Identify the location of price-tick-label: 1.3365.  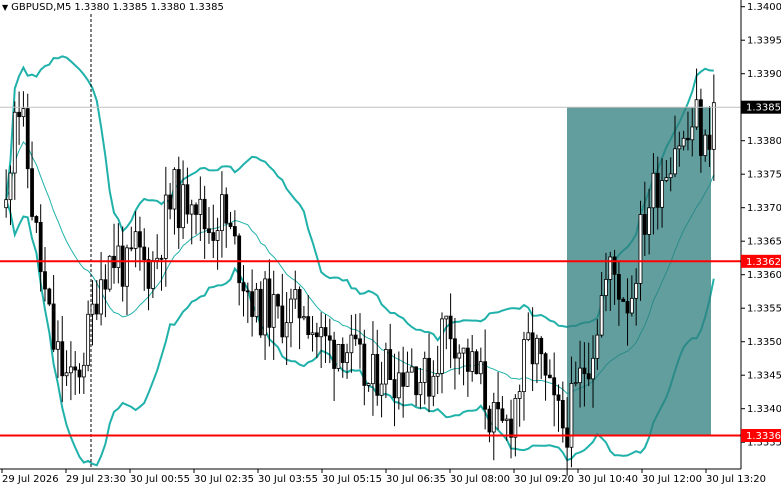
(764, 242).